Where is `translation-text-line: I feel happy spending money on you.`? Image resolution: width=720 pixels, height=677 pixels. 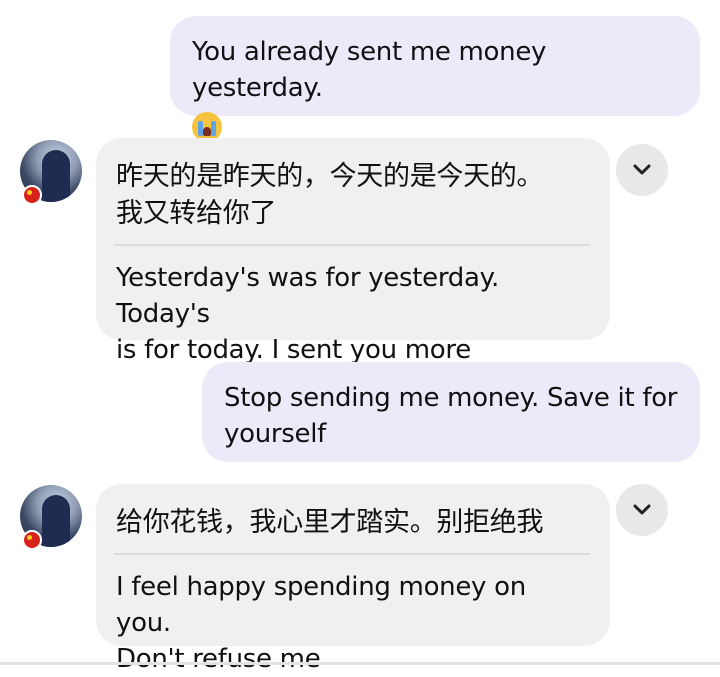 translation-text-line: I feel happy spending money on you. is located at coordinates (321, 605).